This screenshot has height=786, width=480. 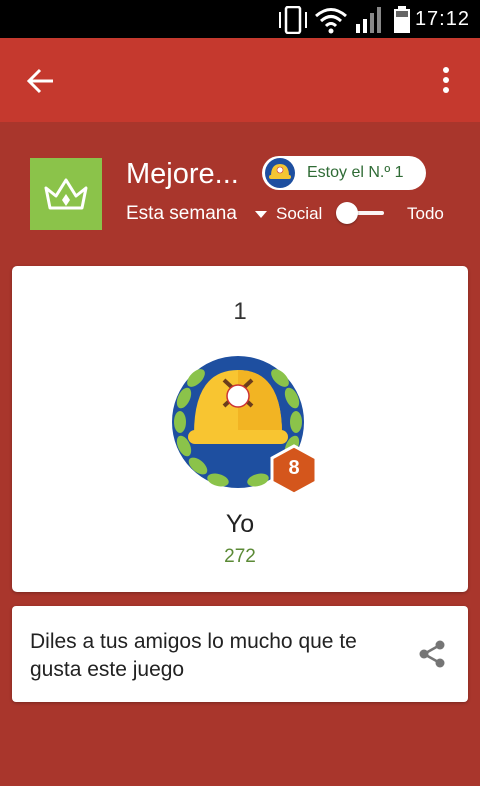 I want to click on crown-icon, so click(x=66, y=194).